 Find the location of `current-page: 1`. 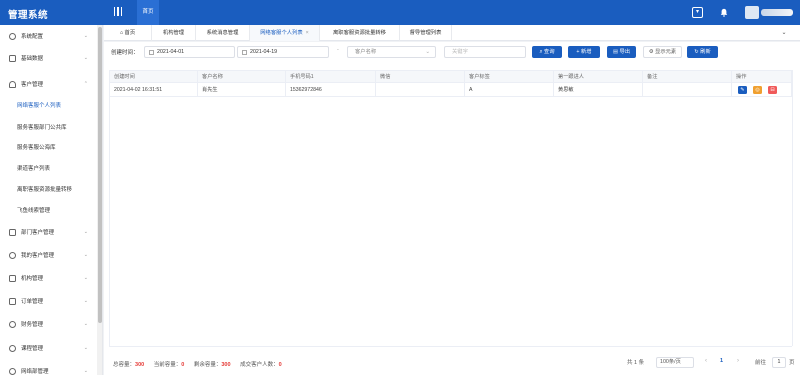

current-page: 1 is located at coordinates (721, 361).